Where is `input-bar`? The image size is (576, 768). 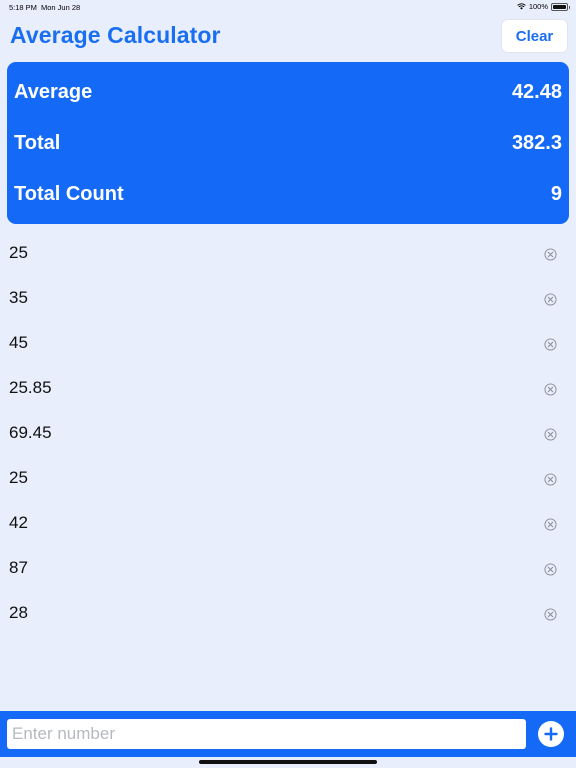 input-bar is located at coordinates (288, 734).